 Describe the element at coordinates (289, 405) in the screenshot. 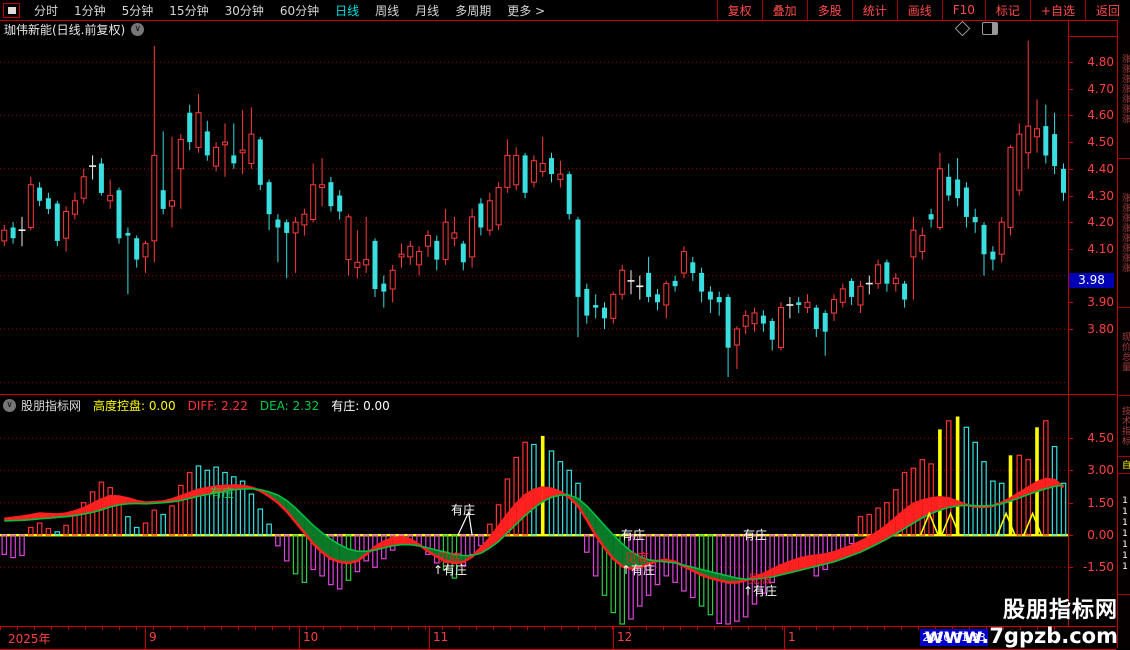

I see `indicator-field-DEA: DEA: 2.32` at that location.